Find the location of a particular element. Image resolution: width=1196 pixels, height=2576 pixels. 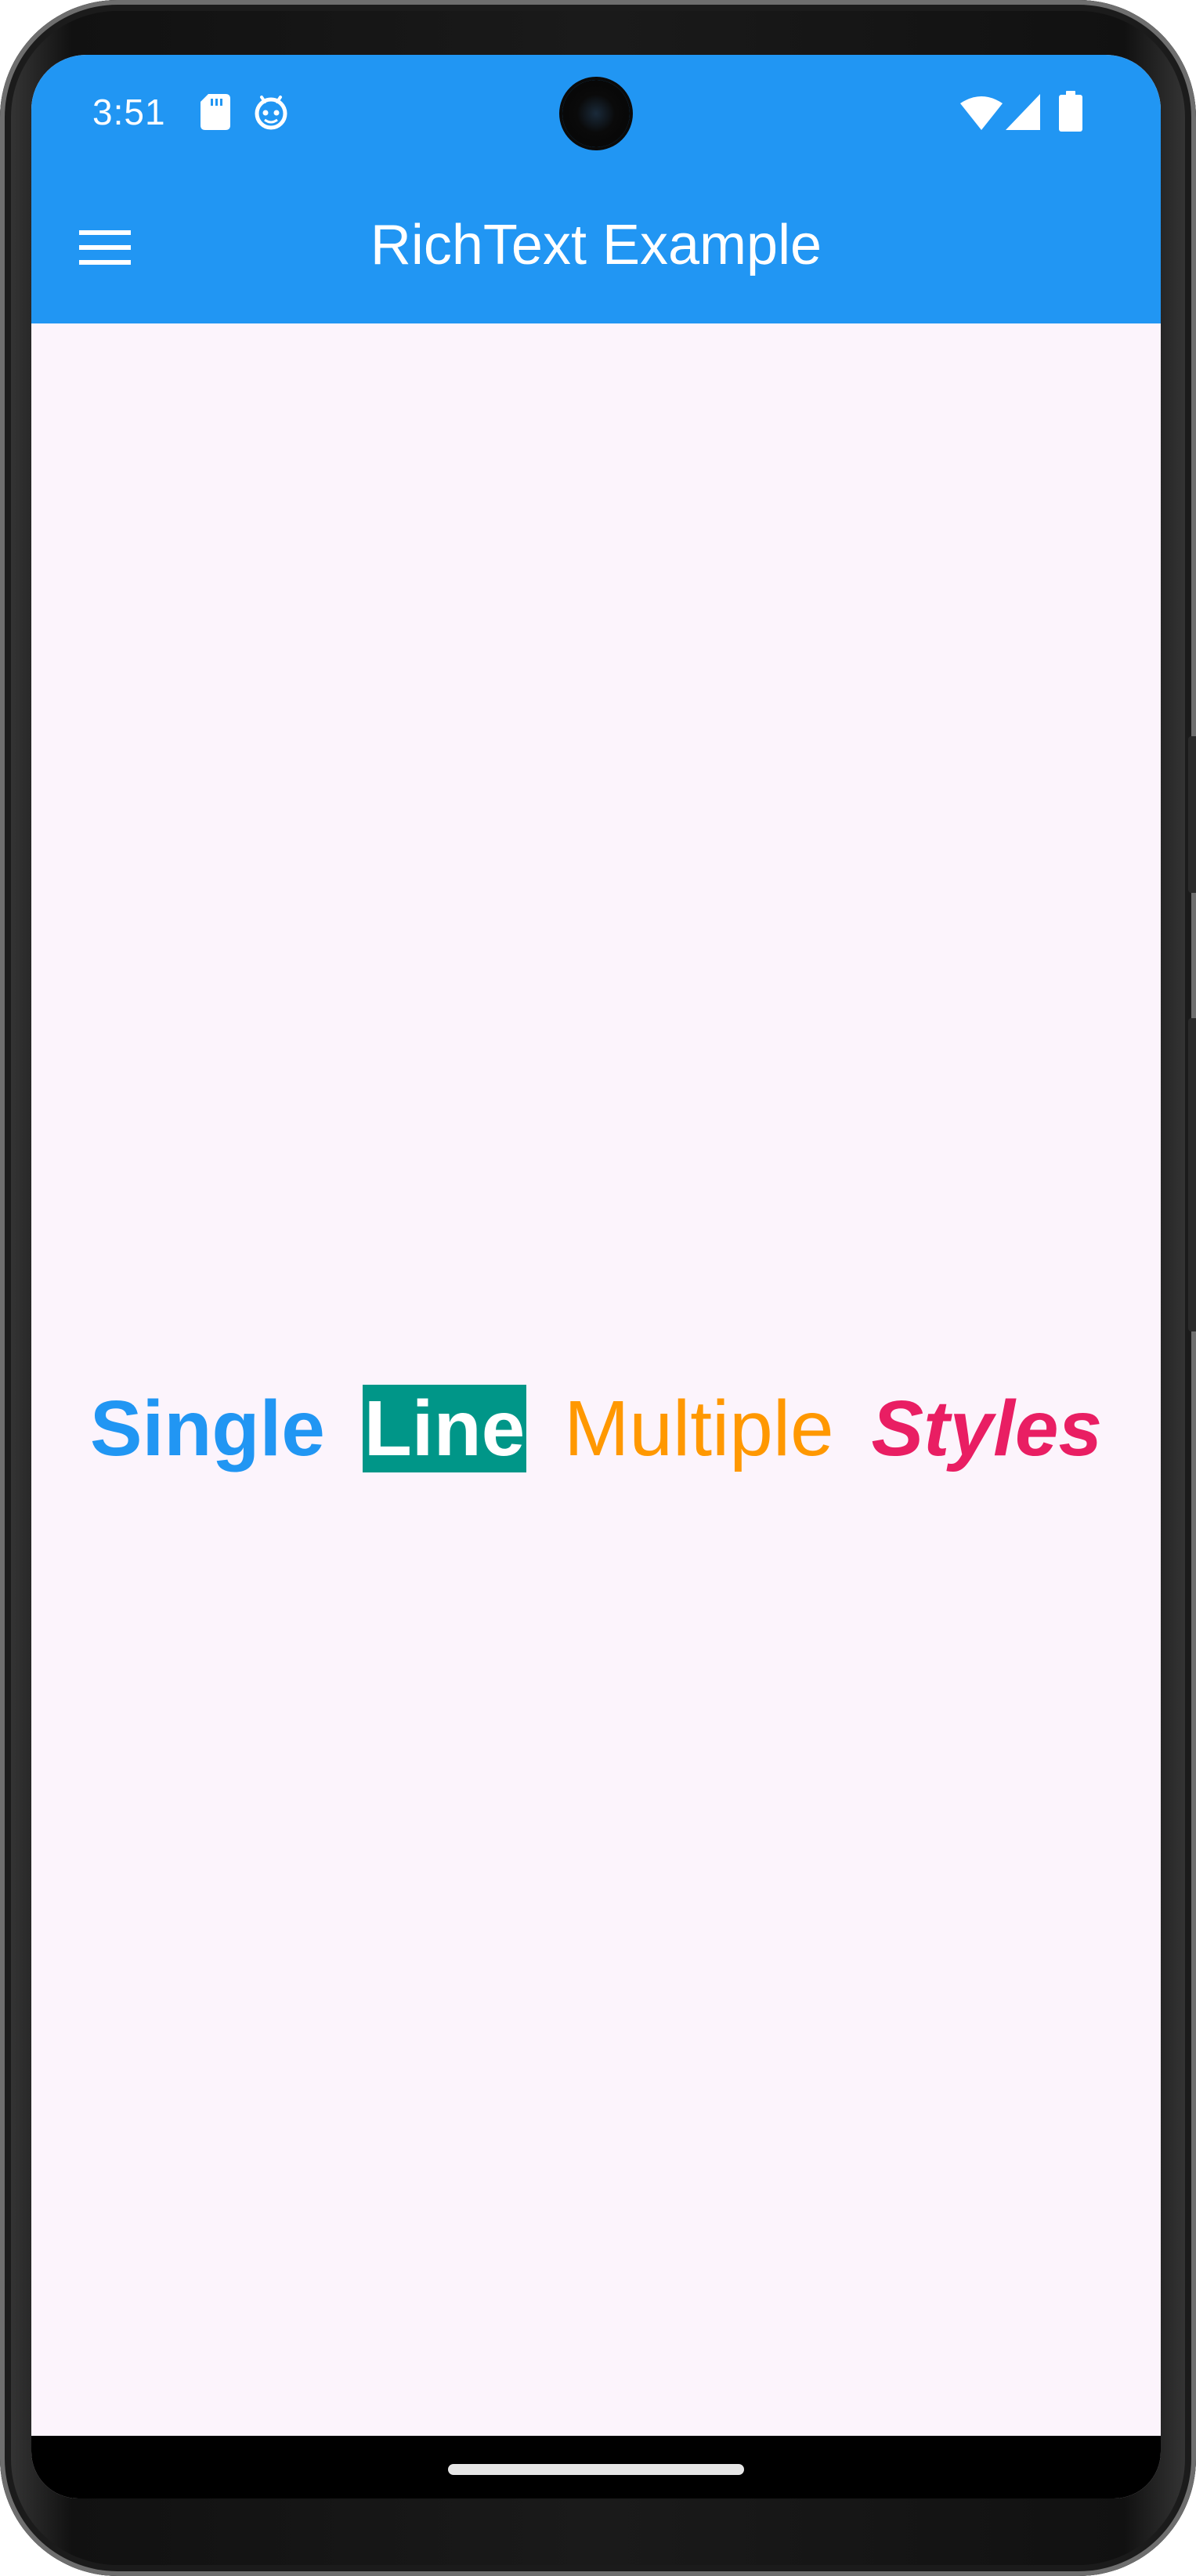

status-time: 3:51 is located at coordinates (129, 112).